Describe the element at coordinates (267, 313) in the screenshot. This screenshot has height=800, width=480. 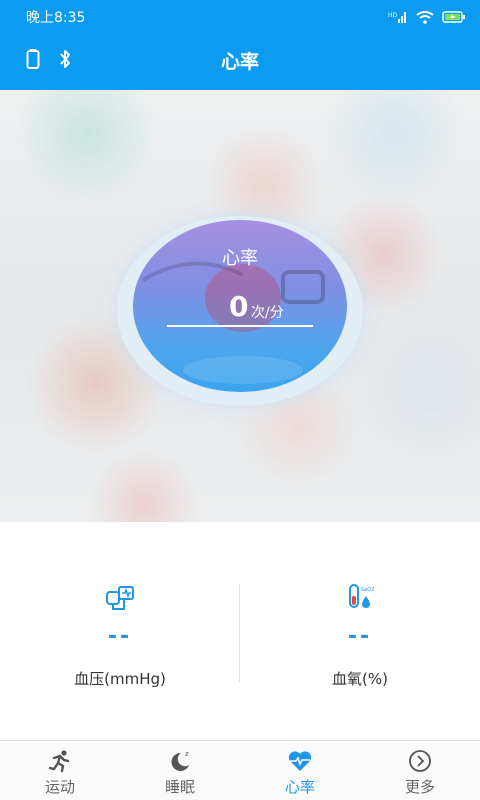
I see `heart-rate-unit: 次/分` at that location.